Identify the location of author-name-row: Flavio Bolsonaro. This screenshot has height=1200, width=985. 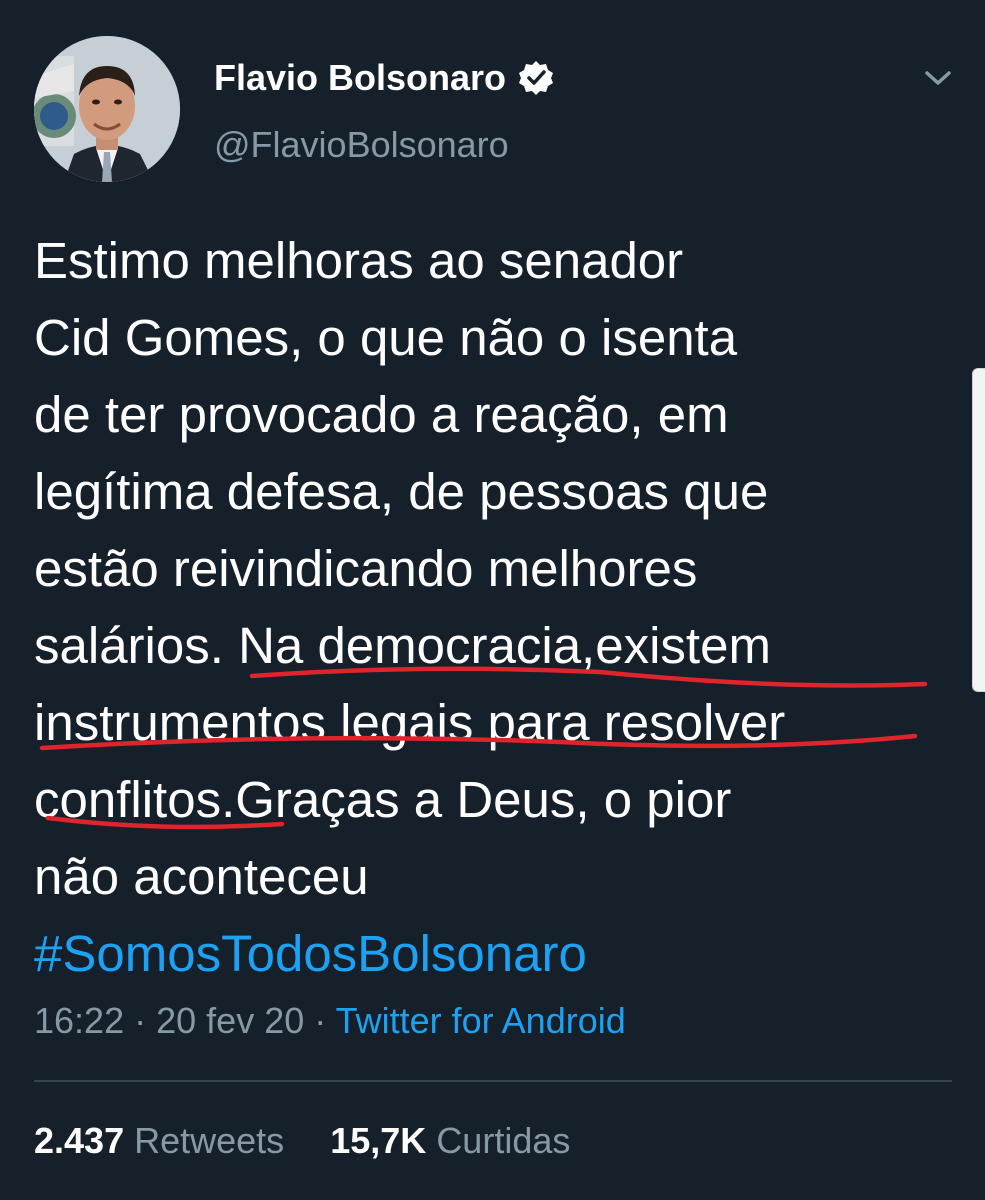
(384, 78).